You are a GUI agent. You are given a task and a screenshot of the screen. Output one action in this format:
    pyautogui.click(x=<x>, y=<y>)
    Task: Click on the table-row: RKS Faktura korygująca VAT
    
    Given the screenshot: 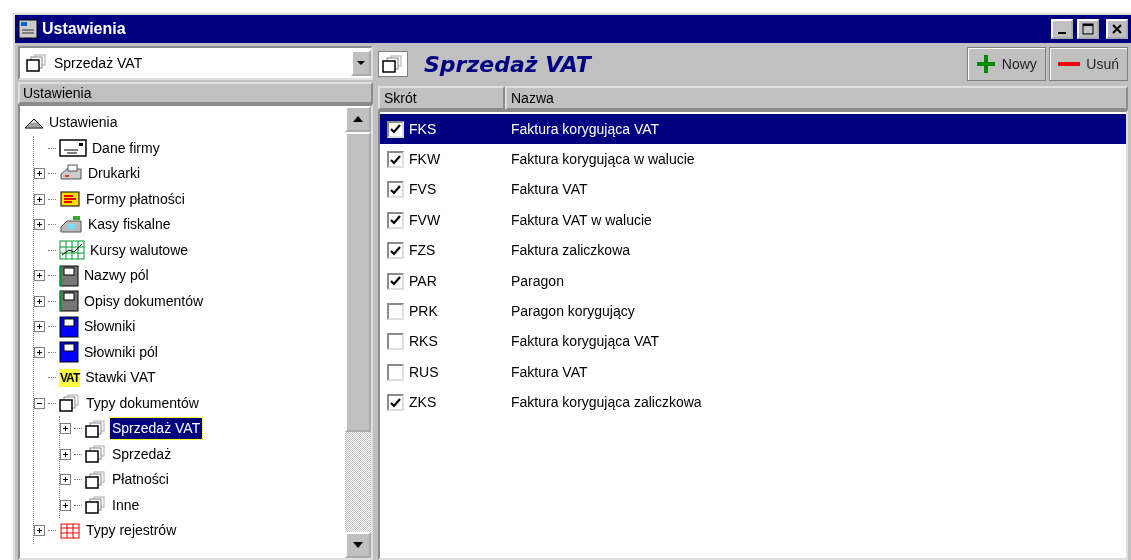 What is the action you would take?
    pyautogui.click(x=753, y=342)
    